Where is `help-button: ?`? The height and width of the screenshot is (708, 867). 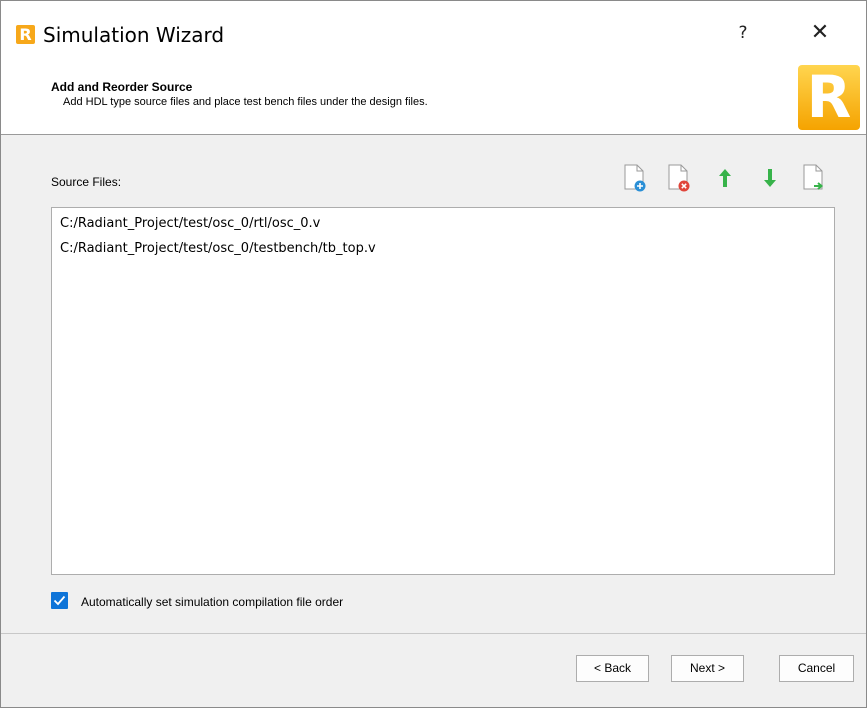
help-button: ? is located at coordinates (743, 33).